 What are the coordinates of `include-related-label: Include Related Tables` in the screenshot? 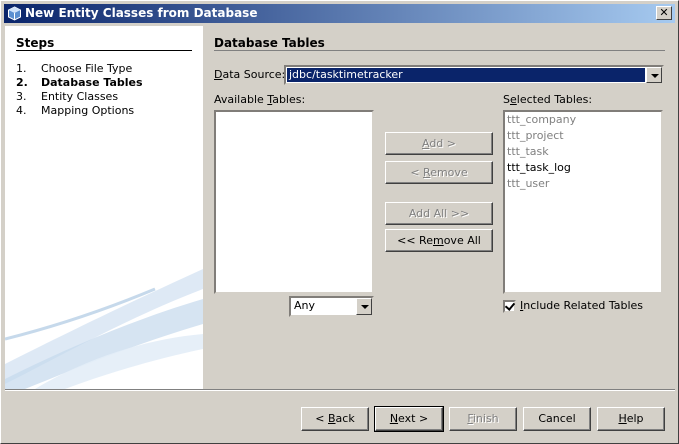 It's located at (581, 305).